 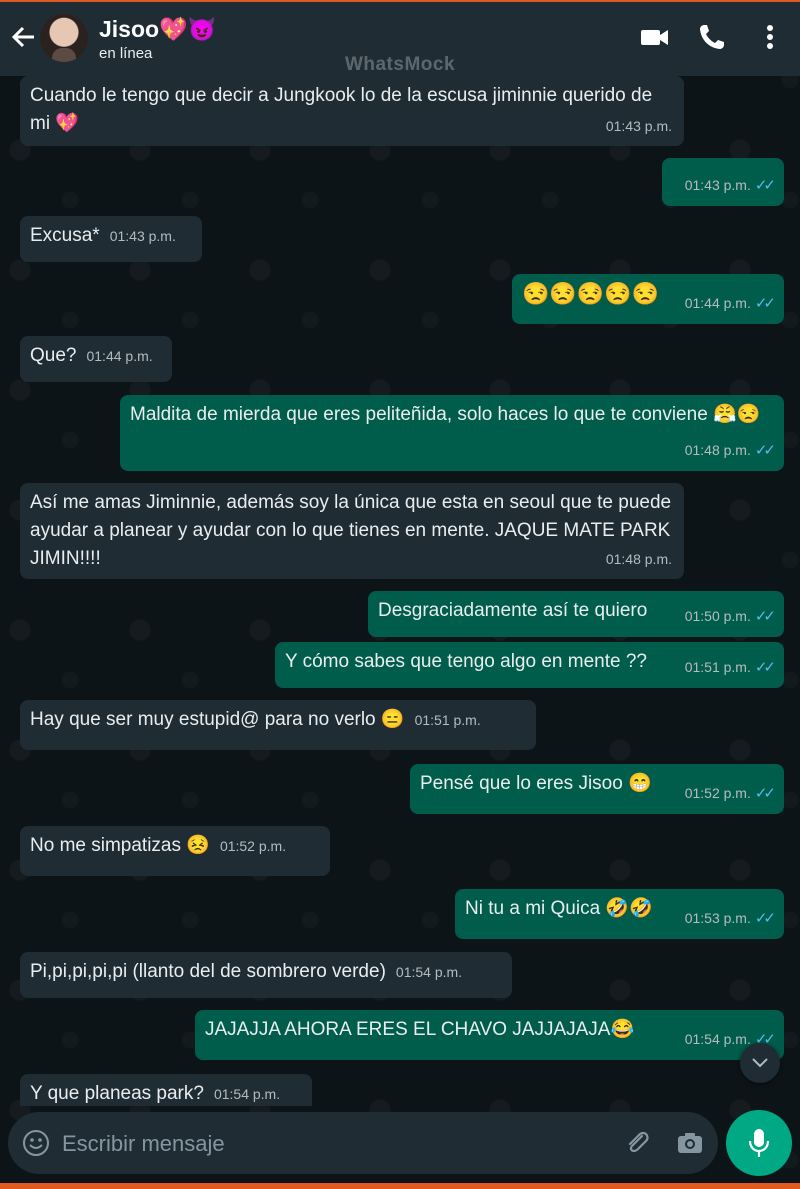 I want to click on microphone-icon, so click(x=759, y=1145).